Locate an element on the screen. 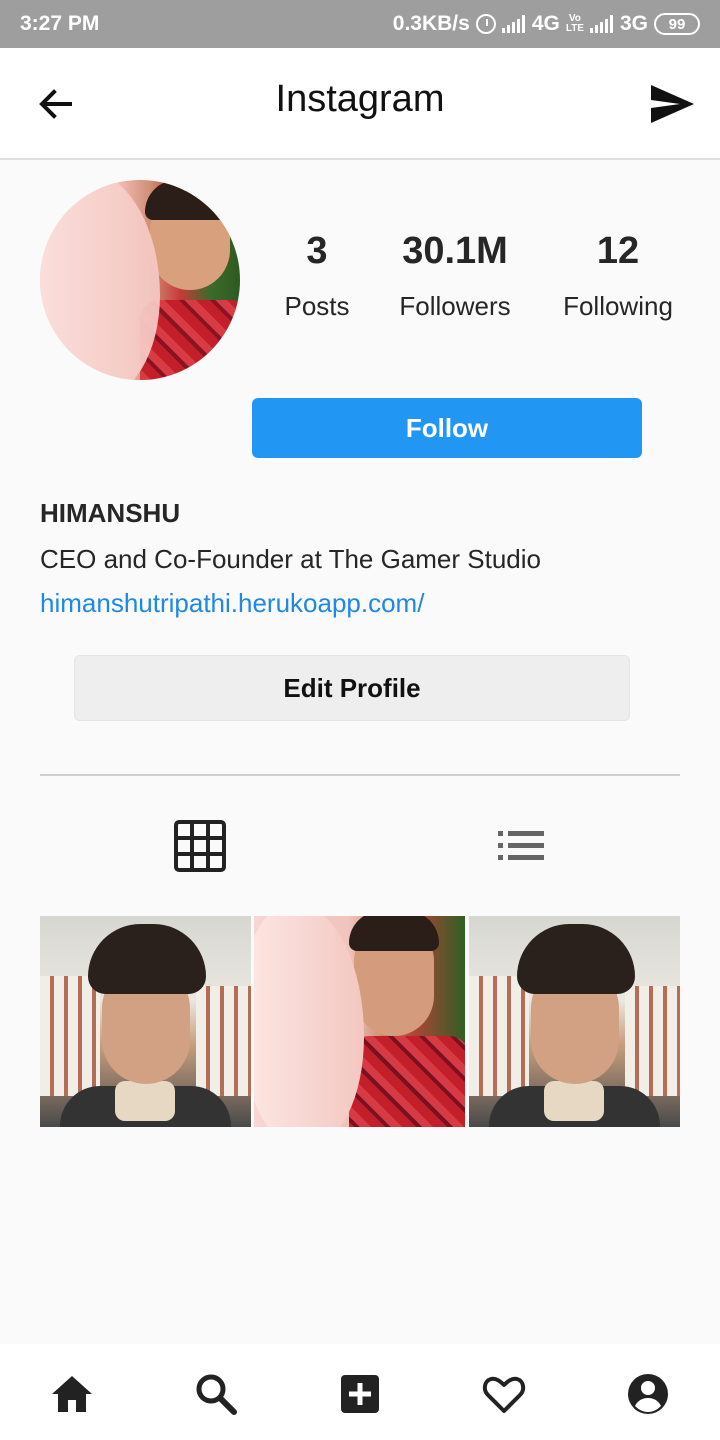  posts-stat: 3 Posts is located at coordinates (317, 276).